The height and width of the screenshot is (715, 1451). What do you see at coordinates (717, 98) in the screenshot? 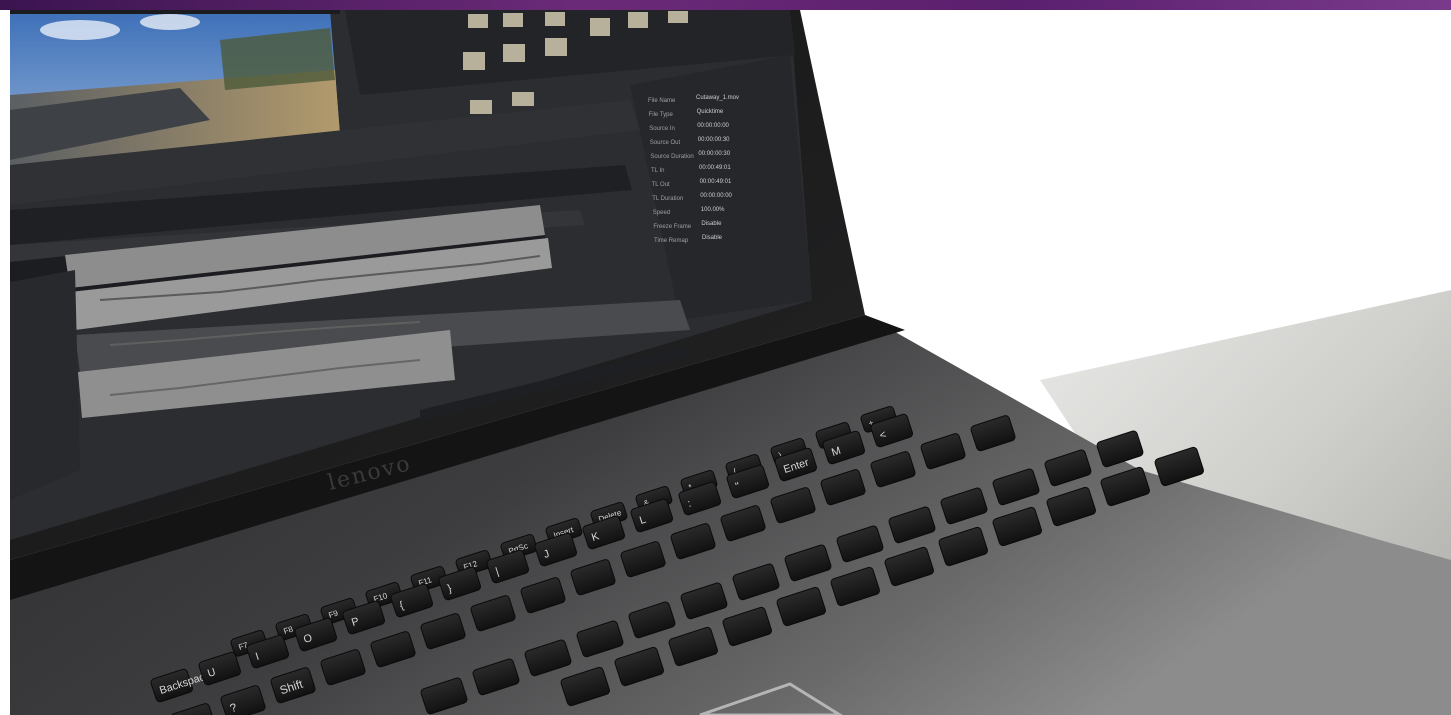
I see `property-value: Cutaway_1.mov` at bounding box center [717, 98].